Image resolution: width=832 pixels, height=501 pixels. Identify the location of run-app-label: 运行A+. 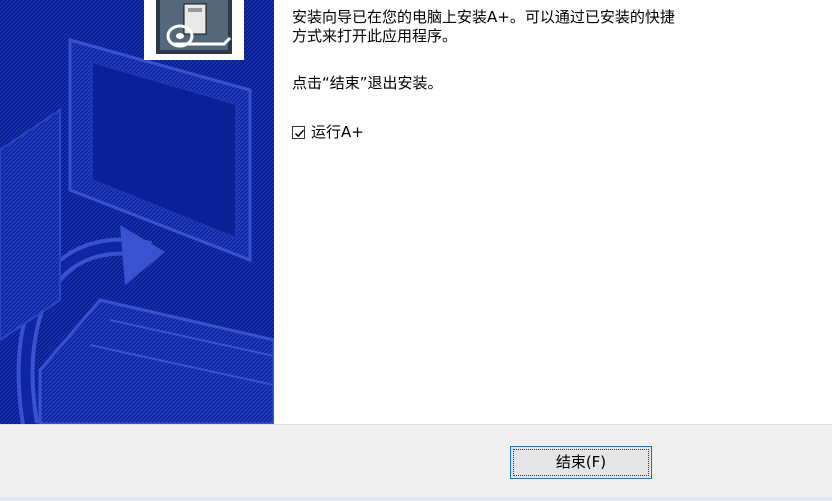
(337, 132).